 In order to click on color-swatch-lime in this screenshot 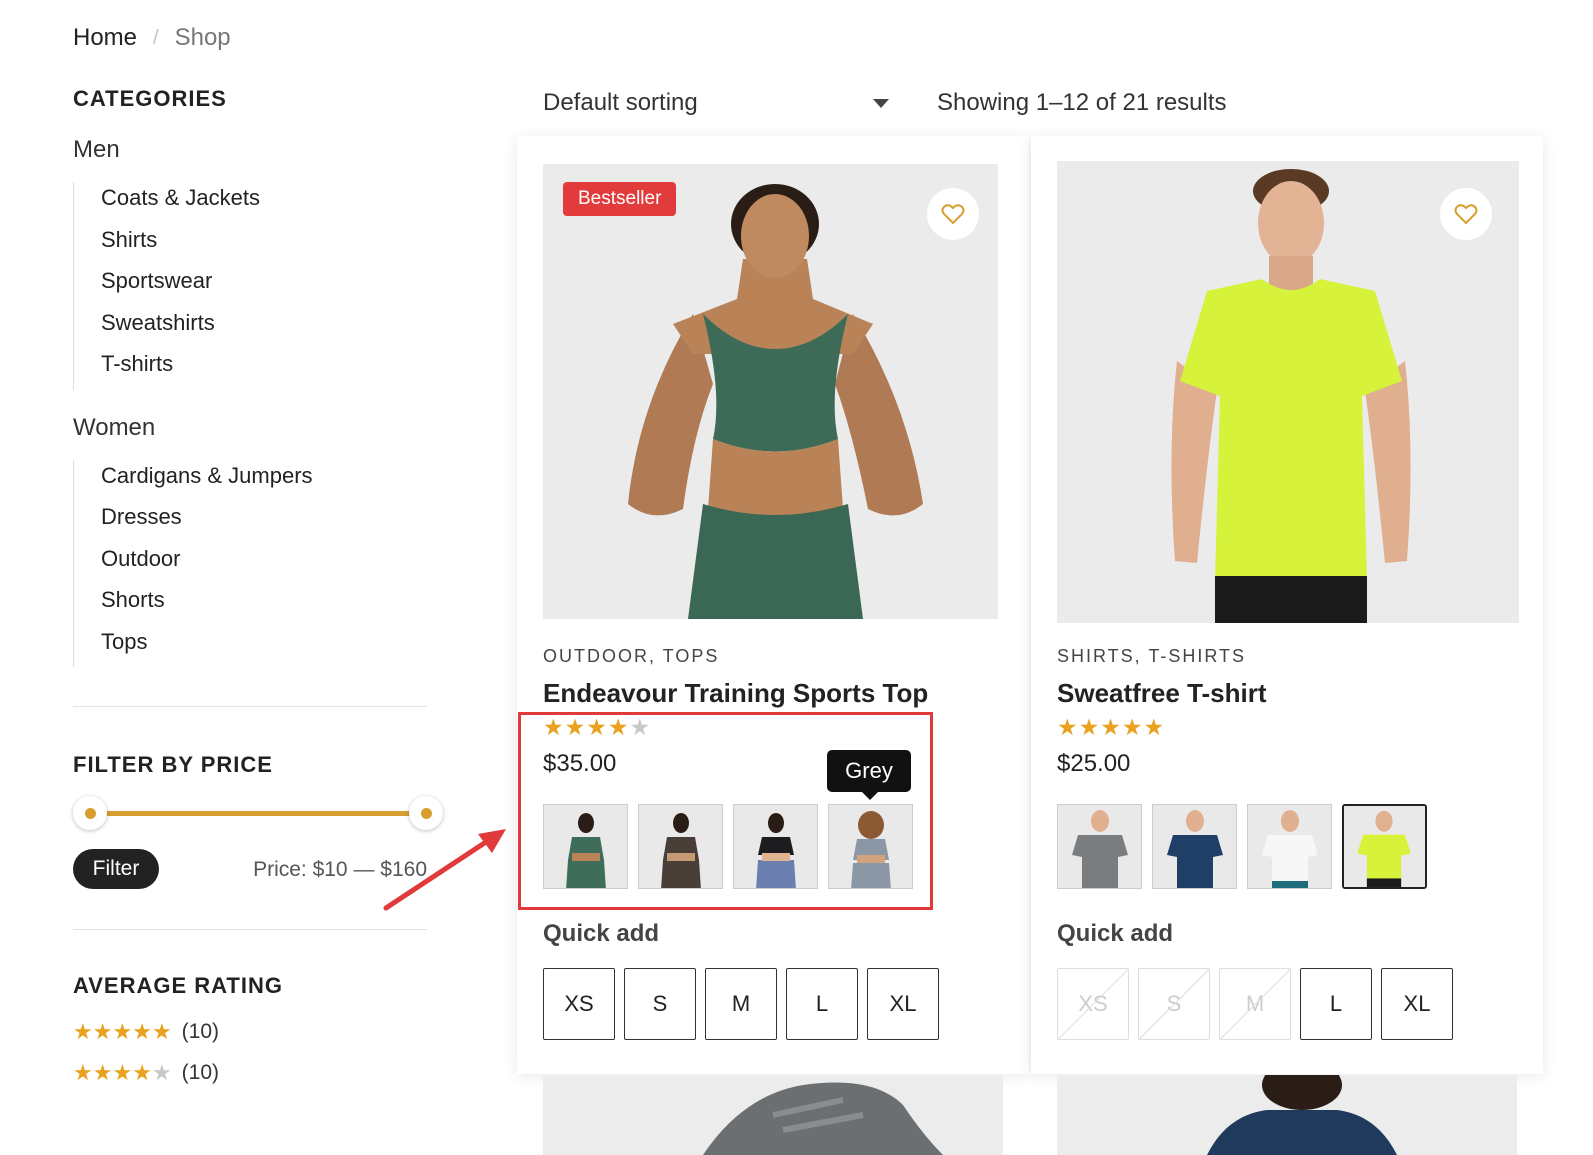, I will do `click(1384, 846)`.